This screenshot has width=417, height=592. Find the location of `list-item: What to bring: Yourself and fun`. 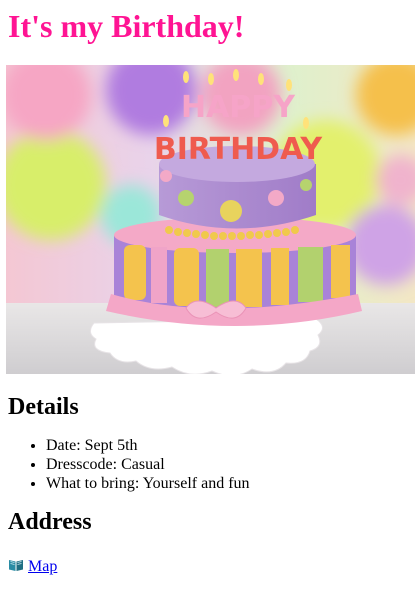

list-item: What to bring: Yourself and fun is located at coordinates (227, 483).